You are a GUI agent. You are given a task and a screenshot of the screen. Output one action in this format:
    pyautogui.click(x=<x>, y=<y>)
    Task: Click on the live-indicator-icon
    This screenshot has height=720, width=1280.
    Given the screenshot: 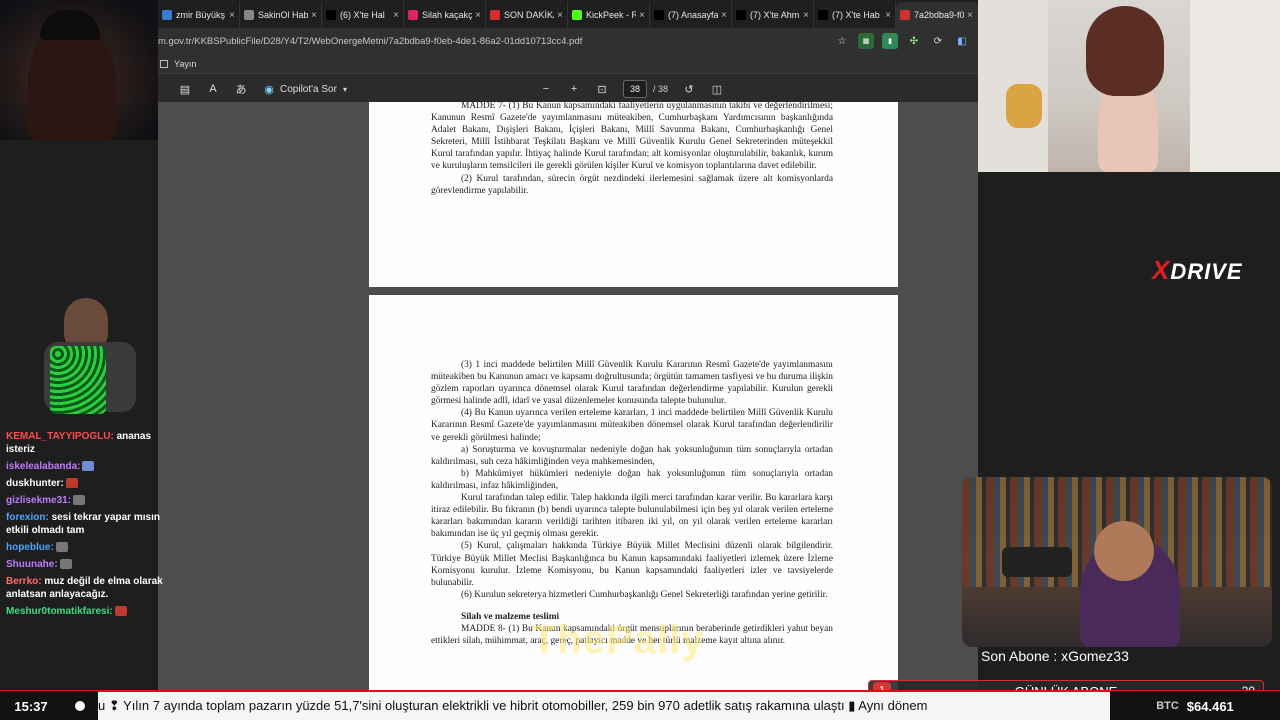 What is the action you would take?
    pyautogui.click(x=80, y=705)
    